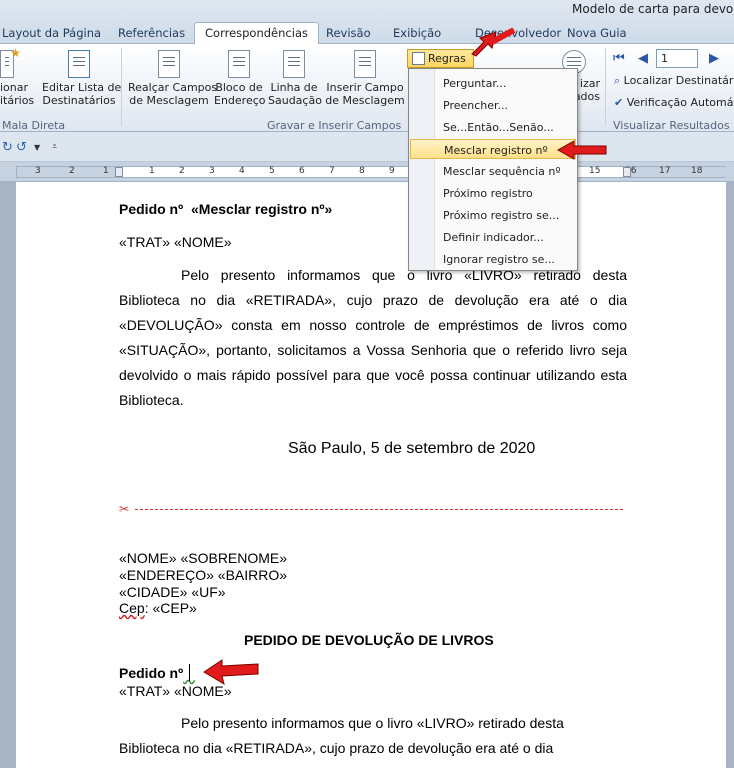 This screenshot has height=768, width=734. Describe the element at coordinates (203, 558) in the screenshot. I see `address-line-1: «NOME» «SOBRENOME»` at that location.